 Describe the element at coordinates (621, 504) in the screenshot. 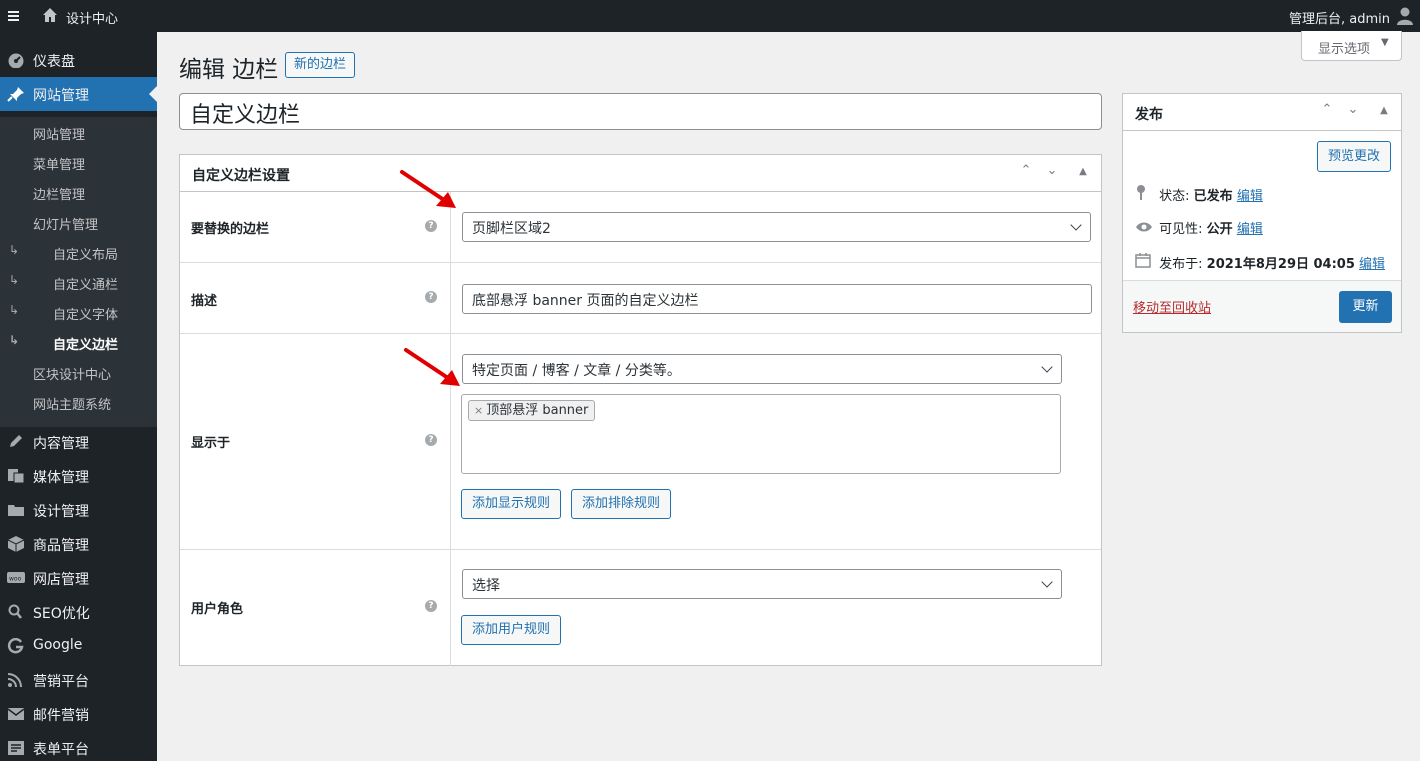

I see `add-exclude-rule-button: 添加排除规则` at that location.